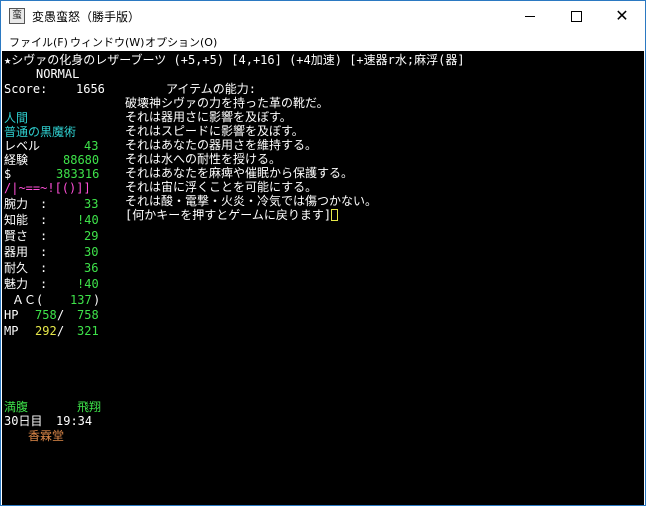 The height and width of the screenshot is (506, 646). I want to click on minimize-icon, so click(530, 16).